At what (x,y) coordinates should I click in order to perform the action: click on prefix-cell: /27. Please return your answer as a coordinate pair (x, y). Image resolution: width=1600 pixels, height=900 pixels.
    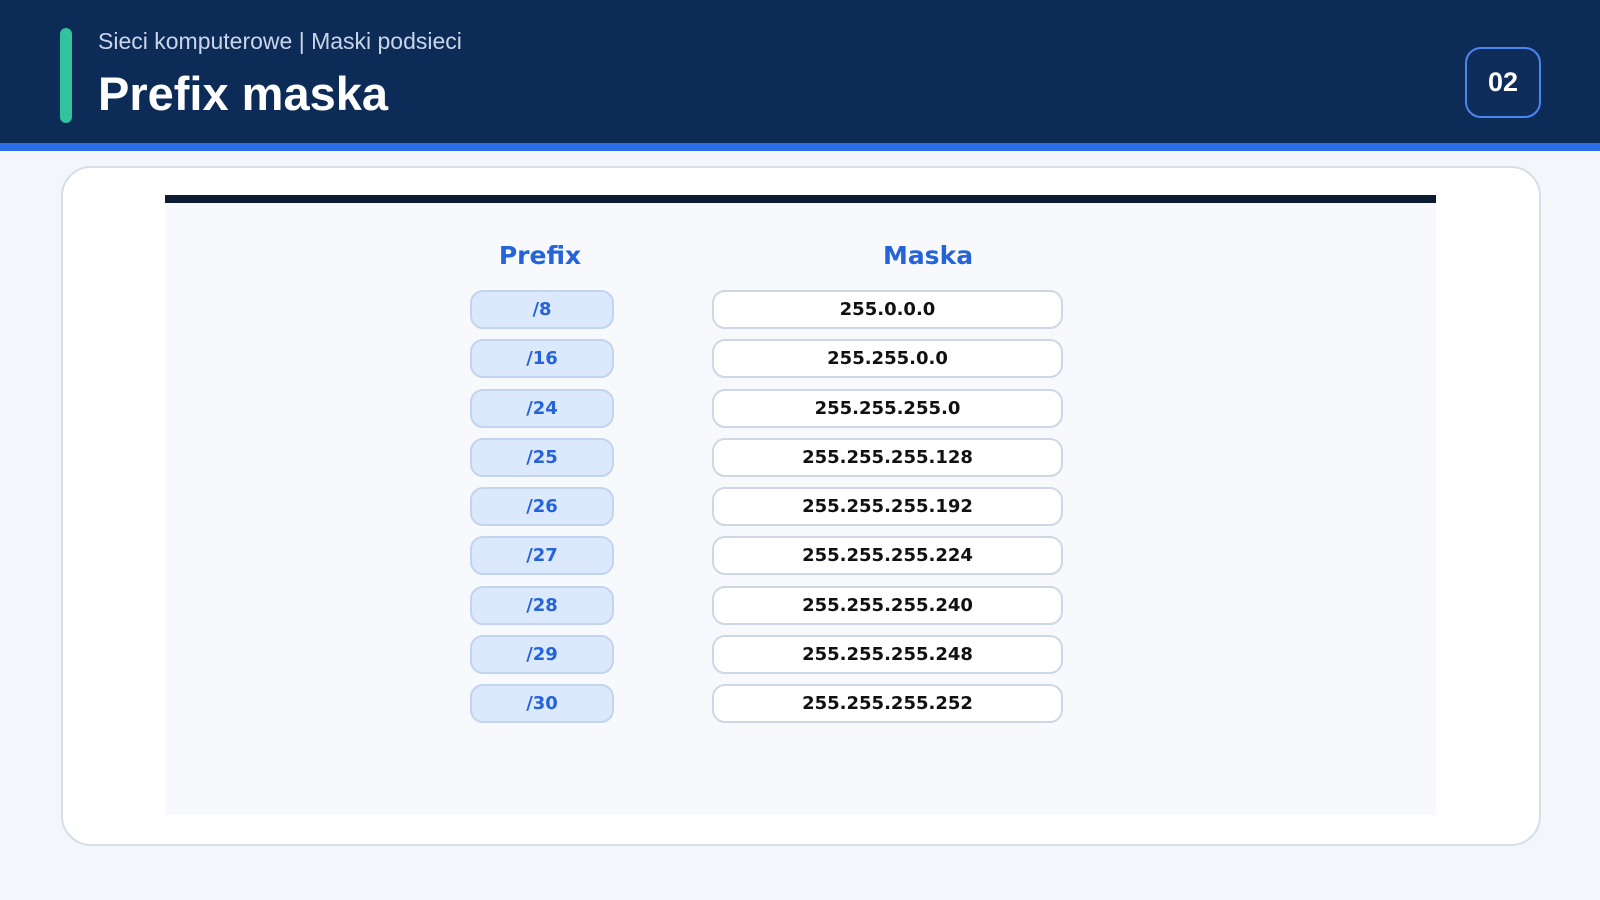
    Looking at the image, I should click on (542, 556).